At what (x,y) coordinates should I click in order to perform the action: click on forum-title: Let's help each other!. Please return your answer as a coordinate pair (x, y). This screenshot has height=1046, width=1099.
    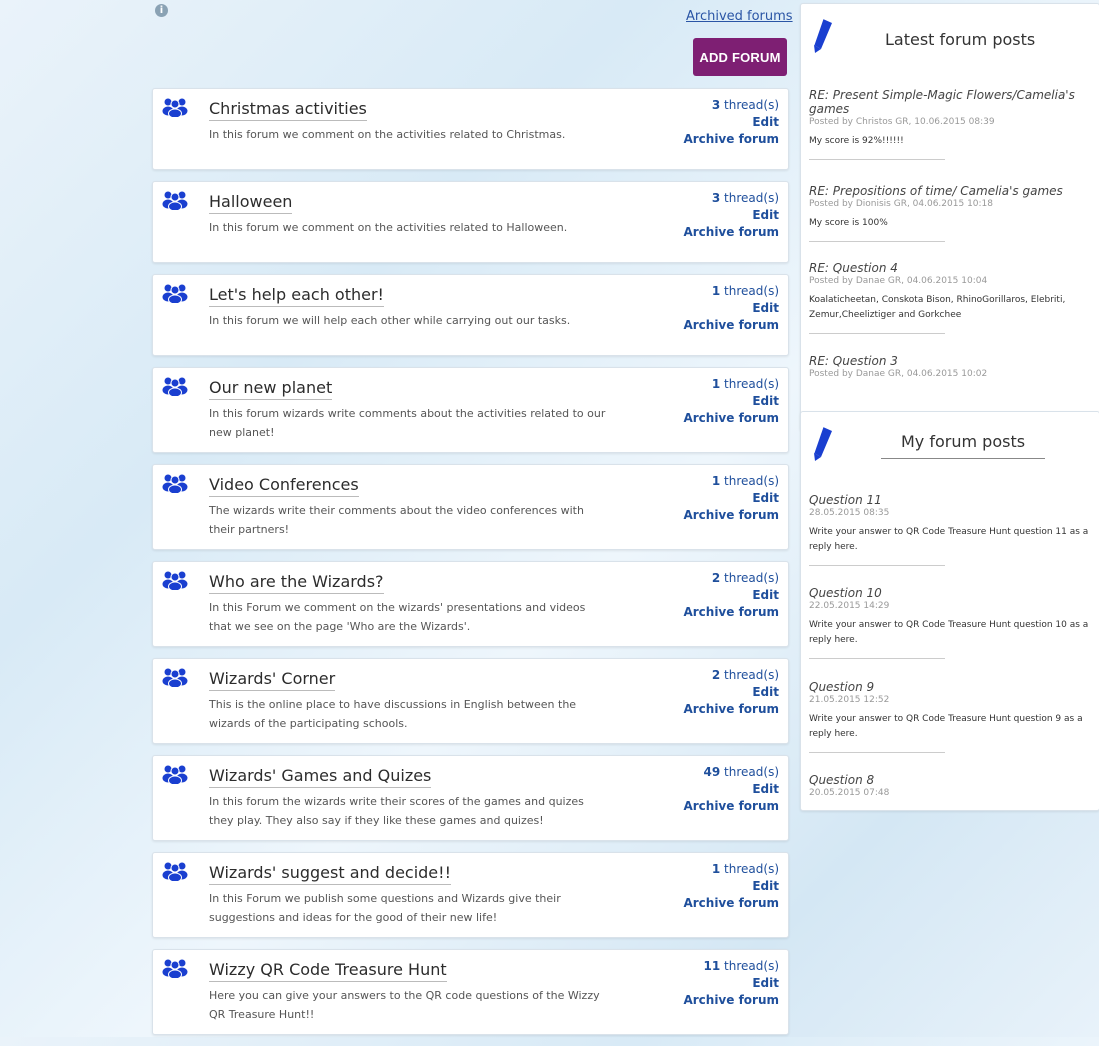
    Looking at the image, I should click on (296, 296).